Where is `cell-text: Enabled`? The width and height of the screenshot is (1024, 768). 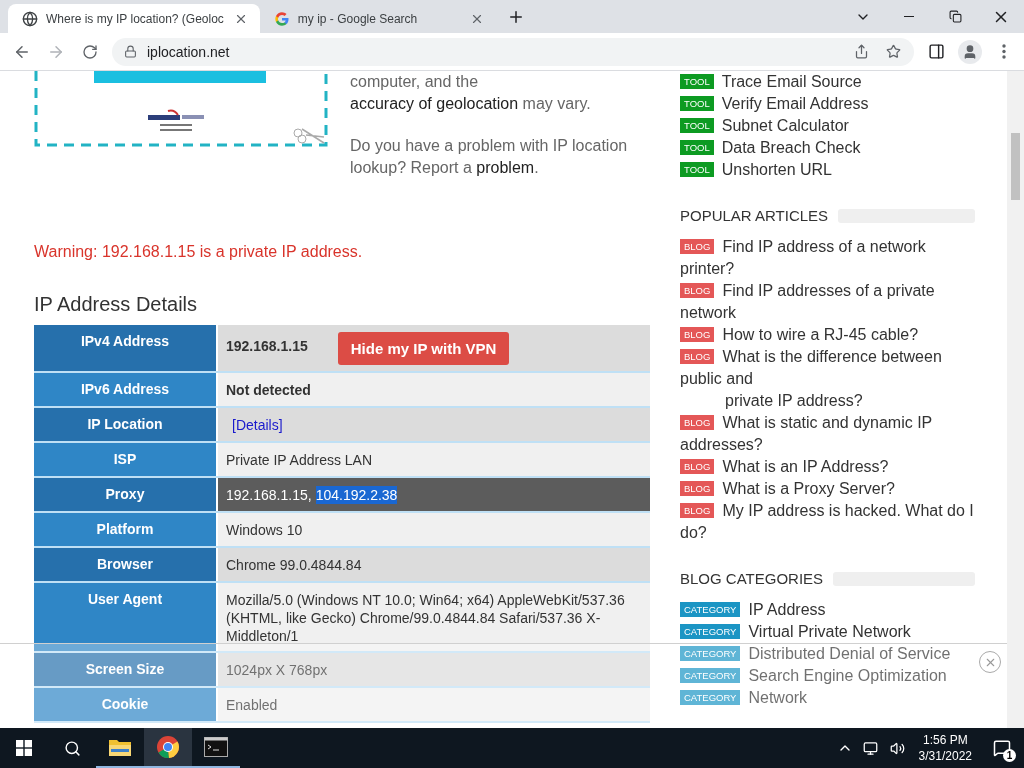 cell-text: Enabled is located at coordinates (252, 705).